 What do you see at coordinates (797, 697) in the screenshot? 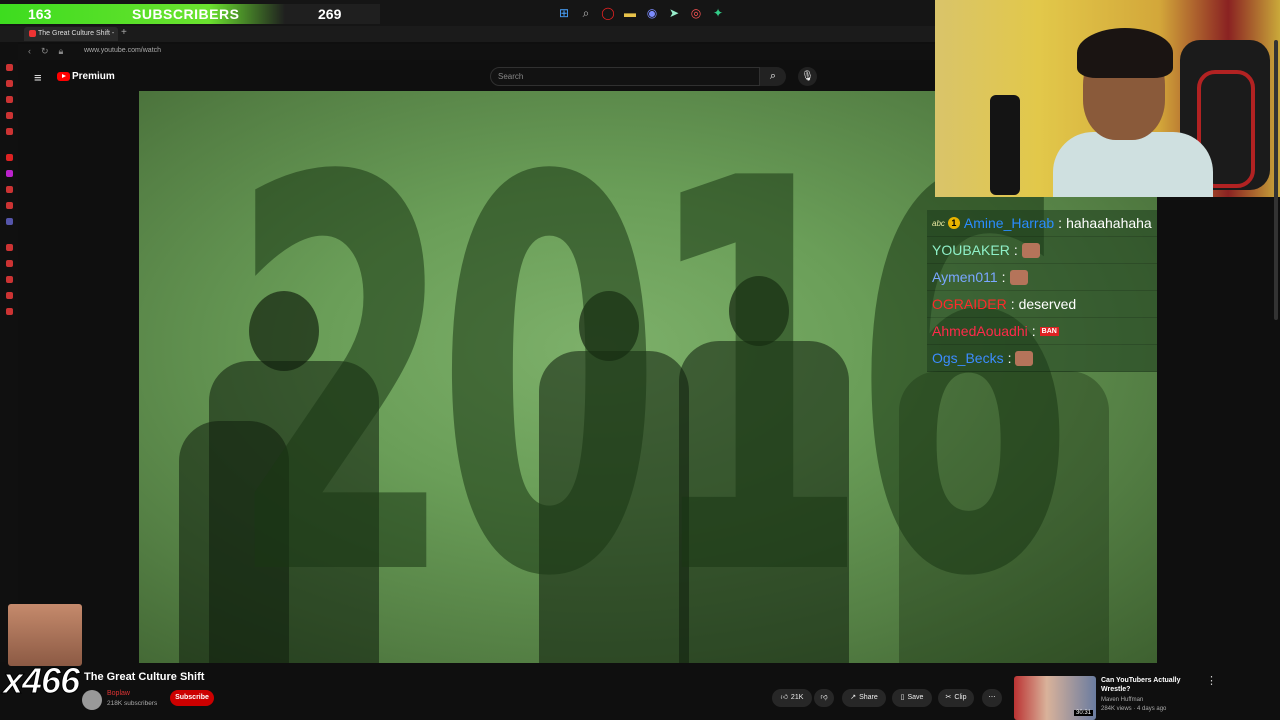
I see `like-count: 21K` at bounding box center [797, 697].